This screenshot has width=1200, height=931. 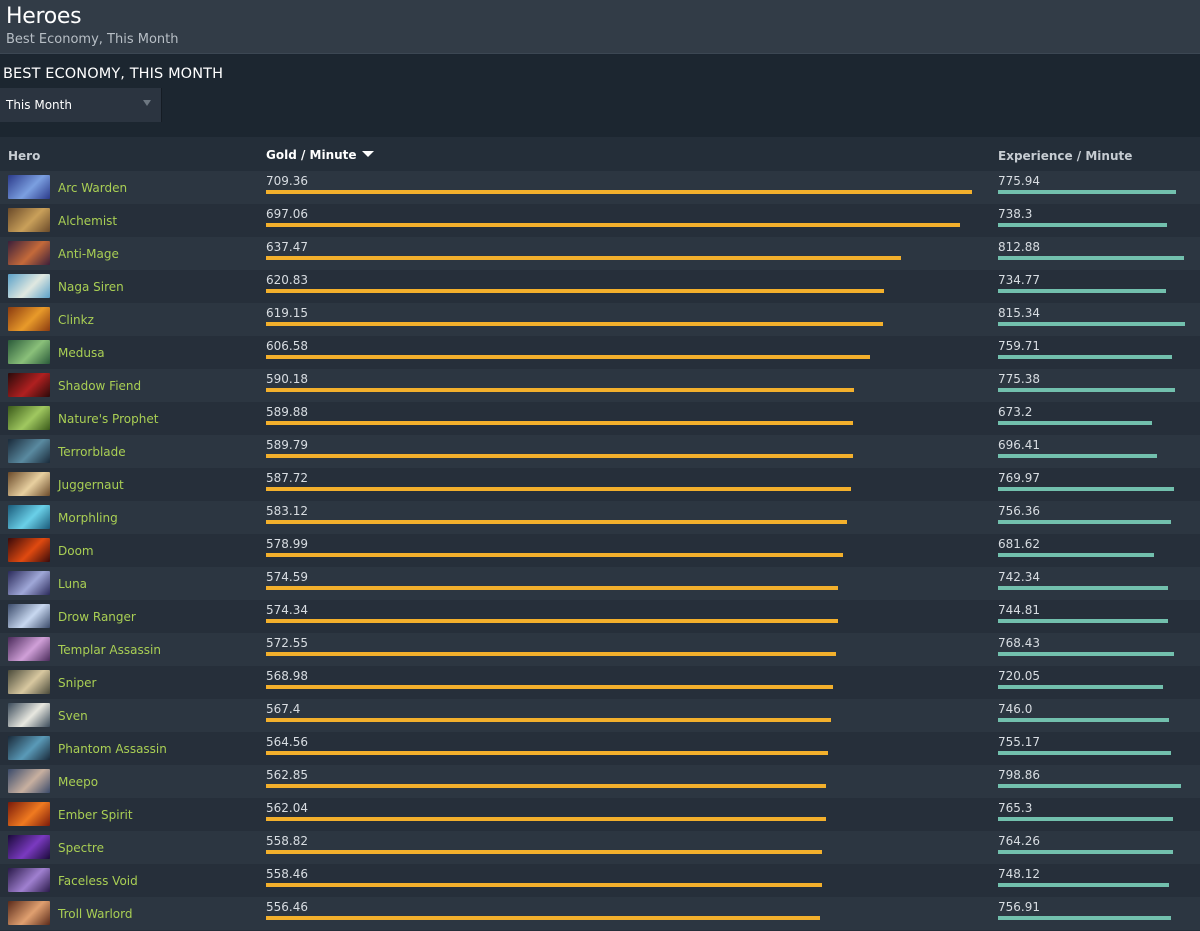 What do you see at coordinates (287, 181) in the screenshot?
I see `gpm-value: 709.36` at bounding box center [287, 181].